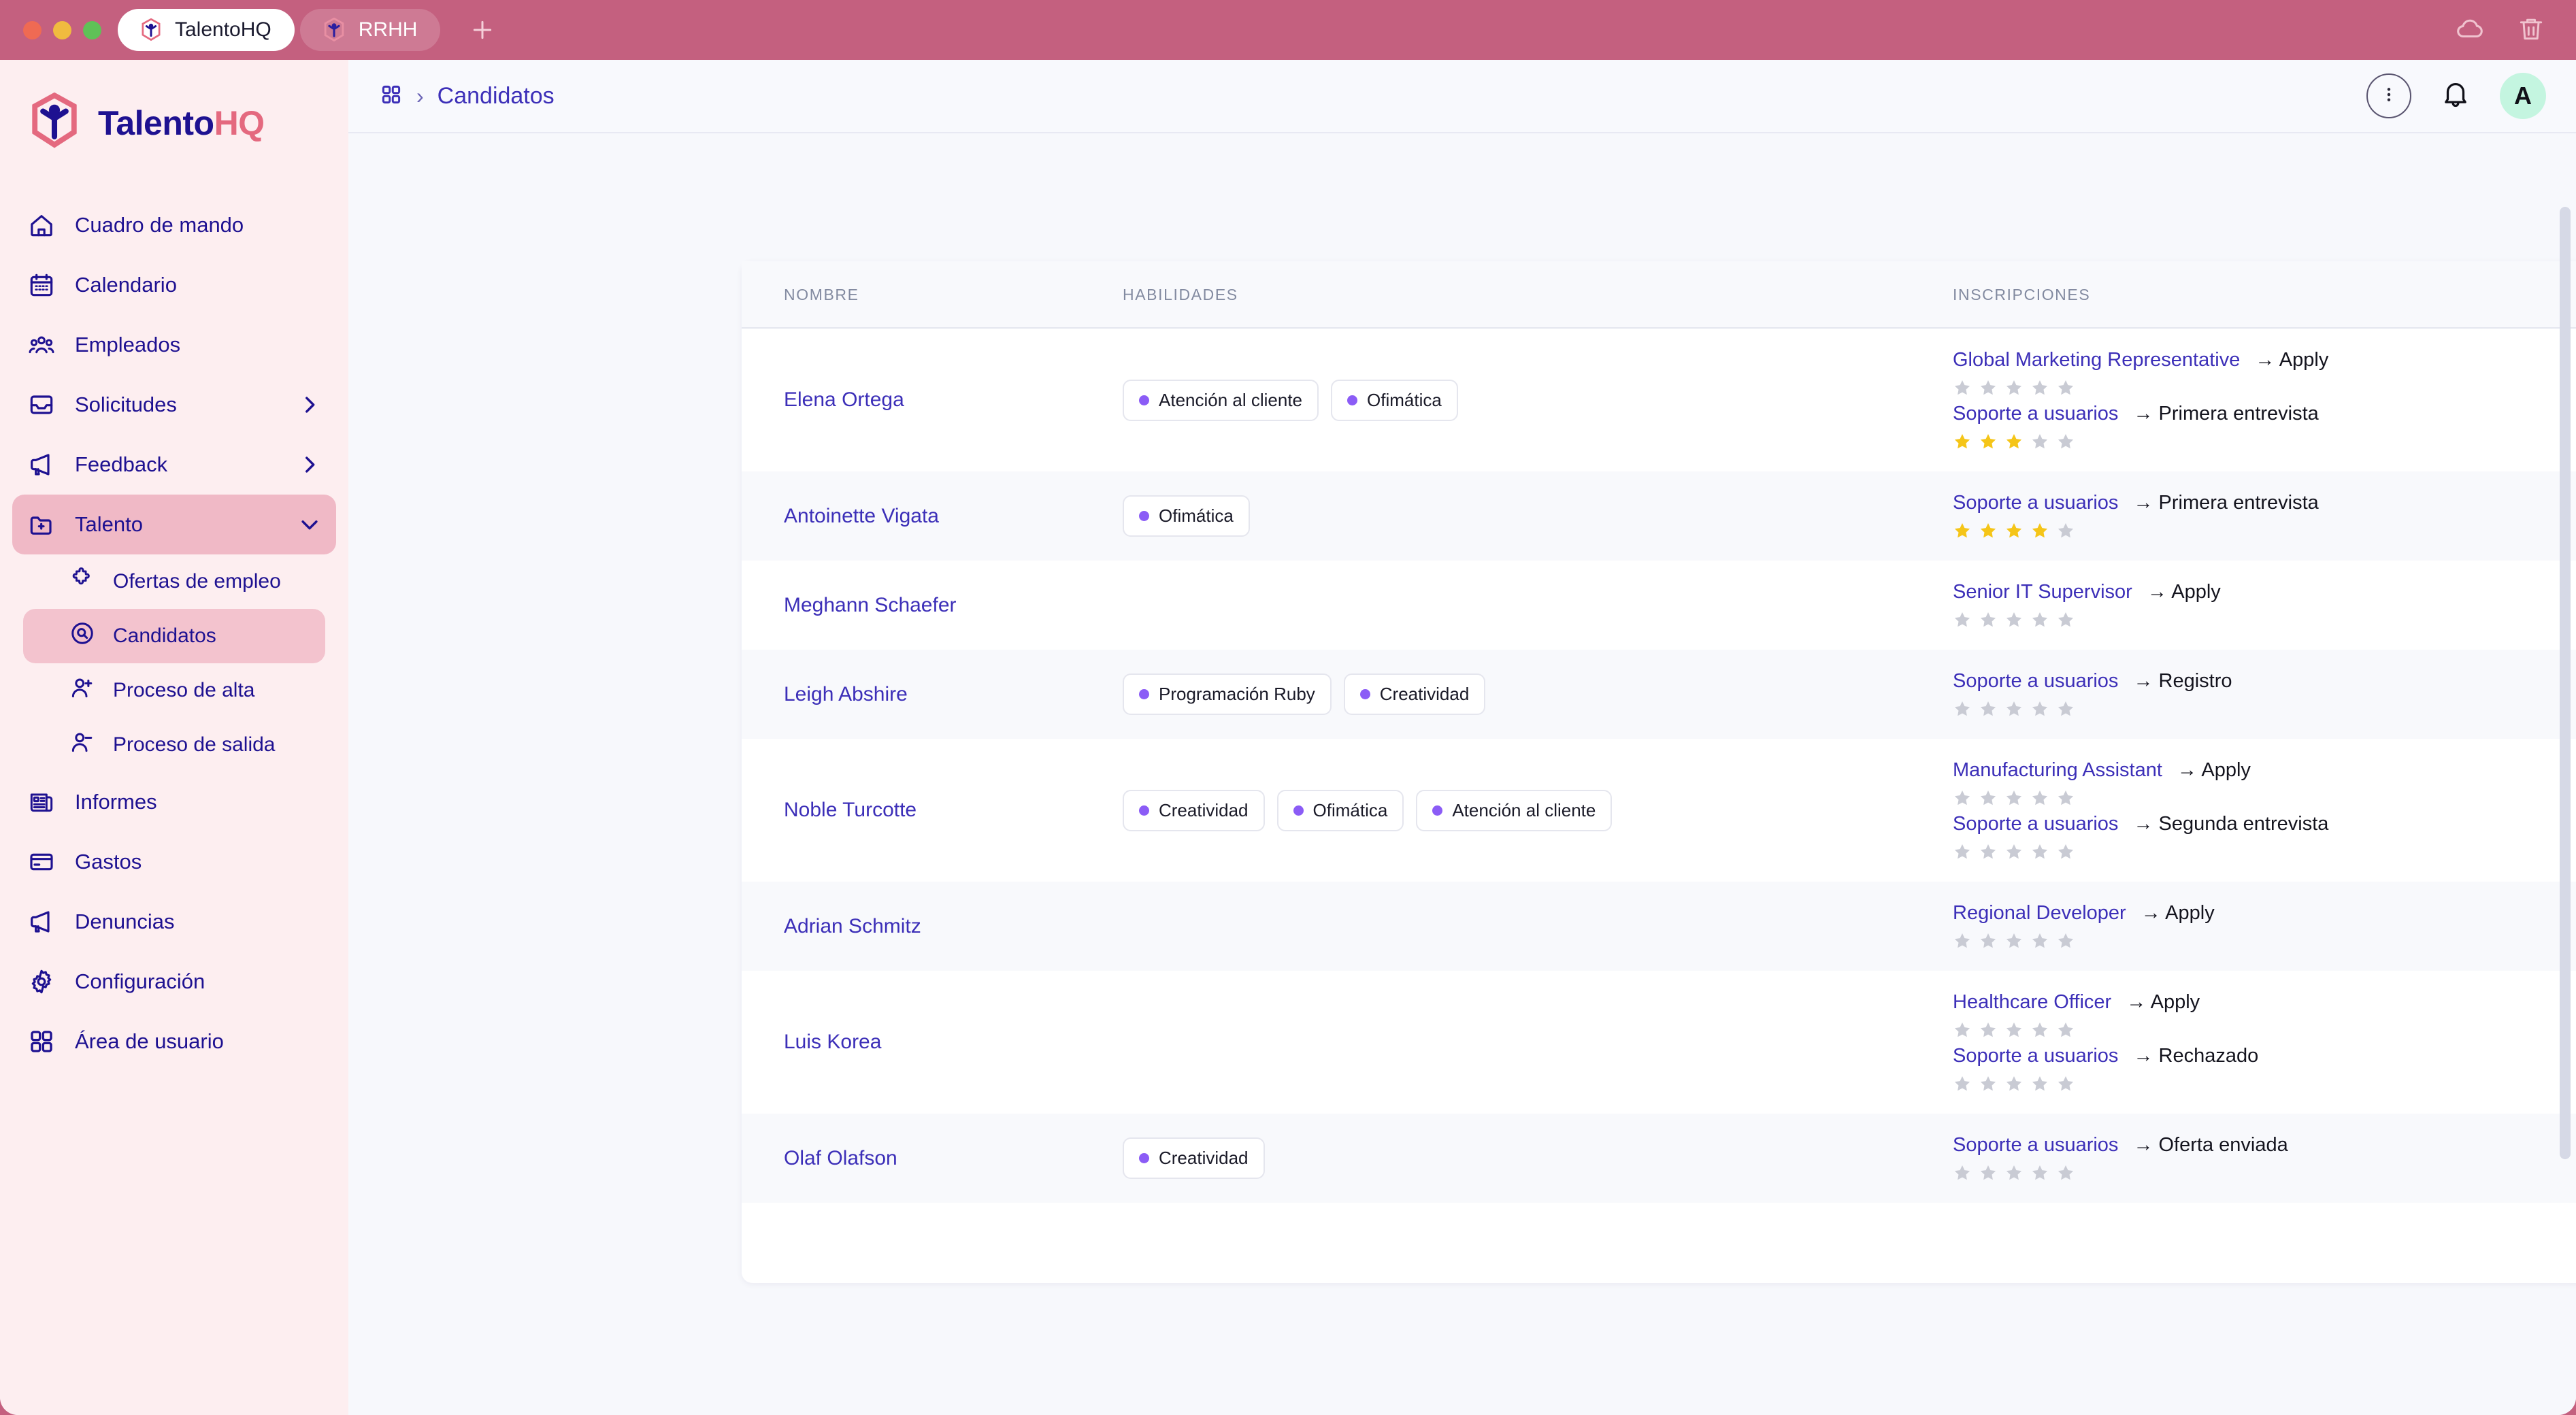 The height and width of the screenshot is (1415, 2576). I want to click on candidate-name: Luis Korea, so click(933, 1042).